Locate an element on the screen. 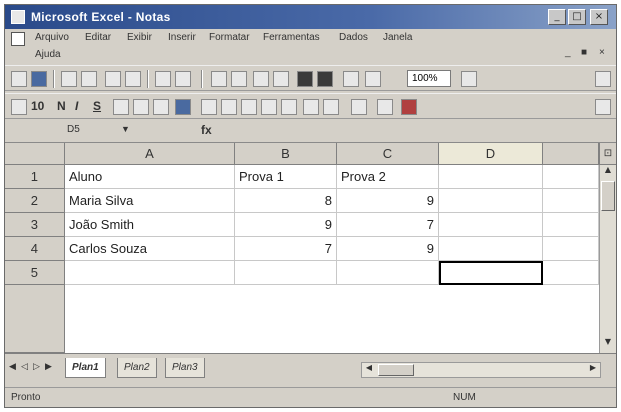 This screenshot has width=621, height=412. hyperlink-icon is located at coordinates (373, 79).